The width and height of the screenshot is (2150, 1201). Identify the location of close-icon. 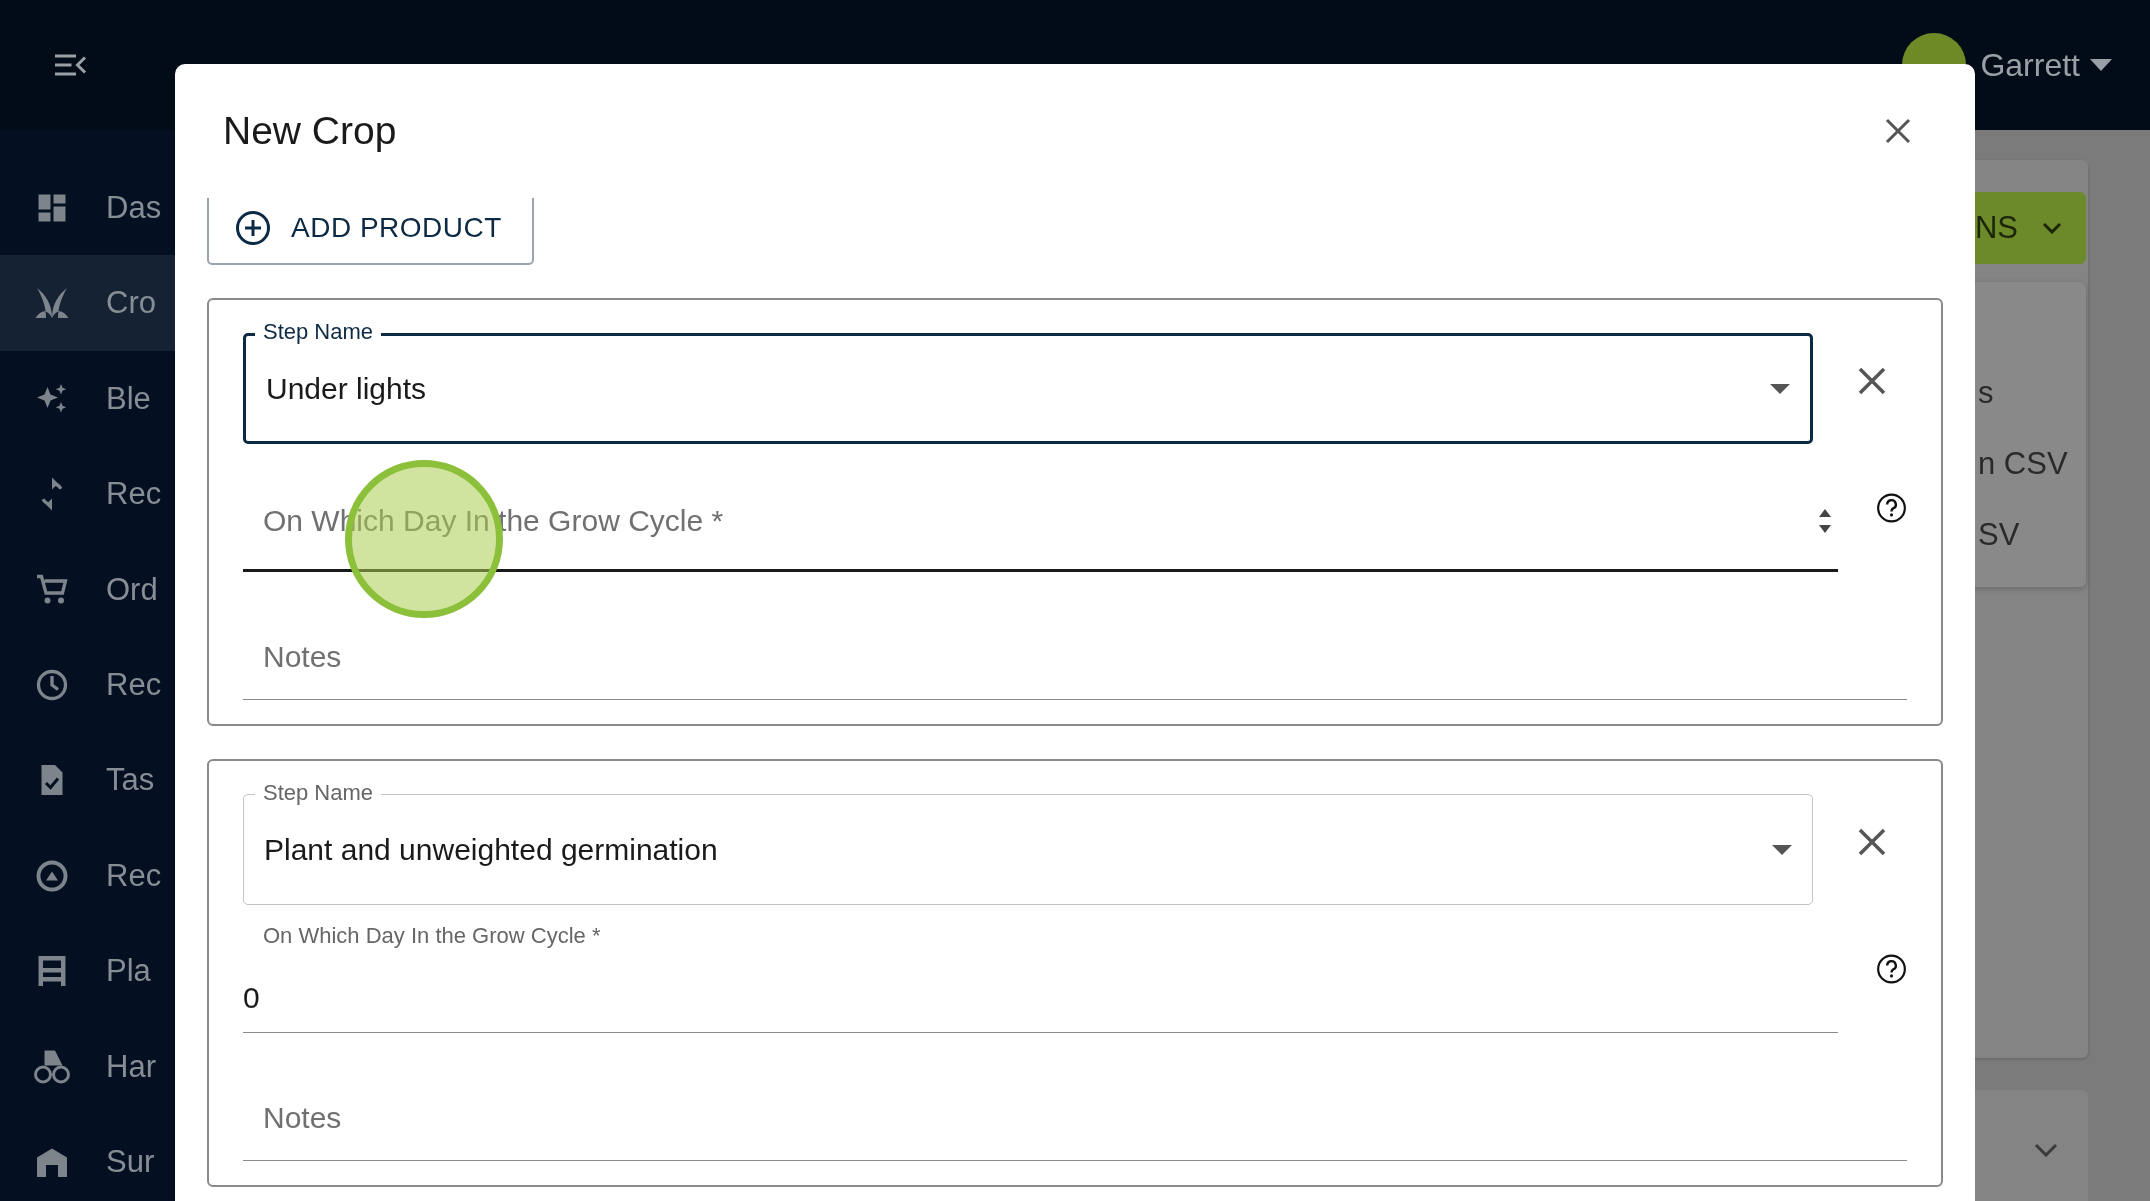
(1898, 131).